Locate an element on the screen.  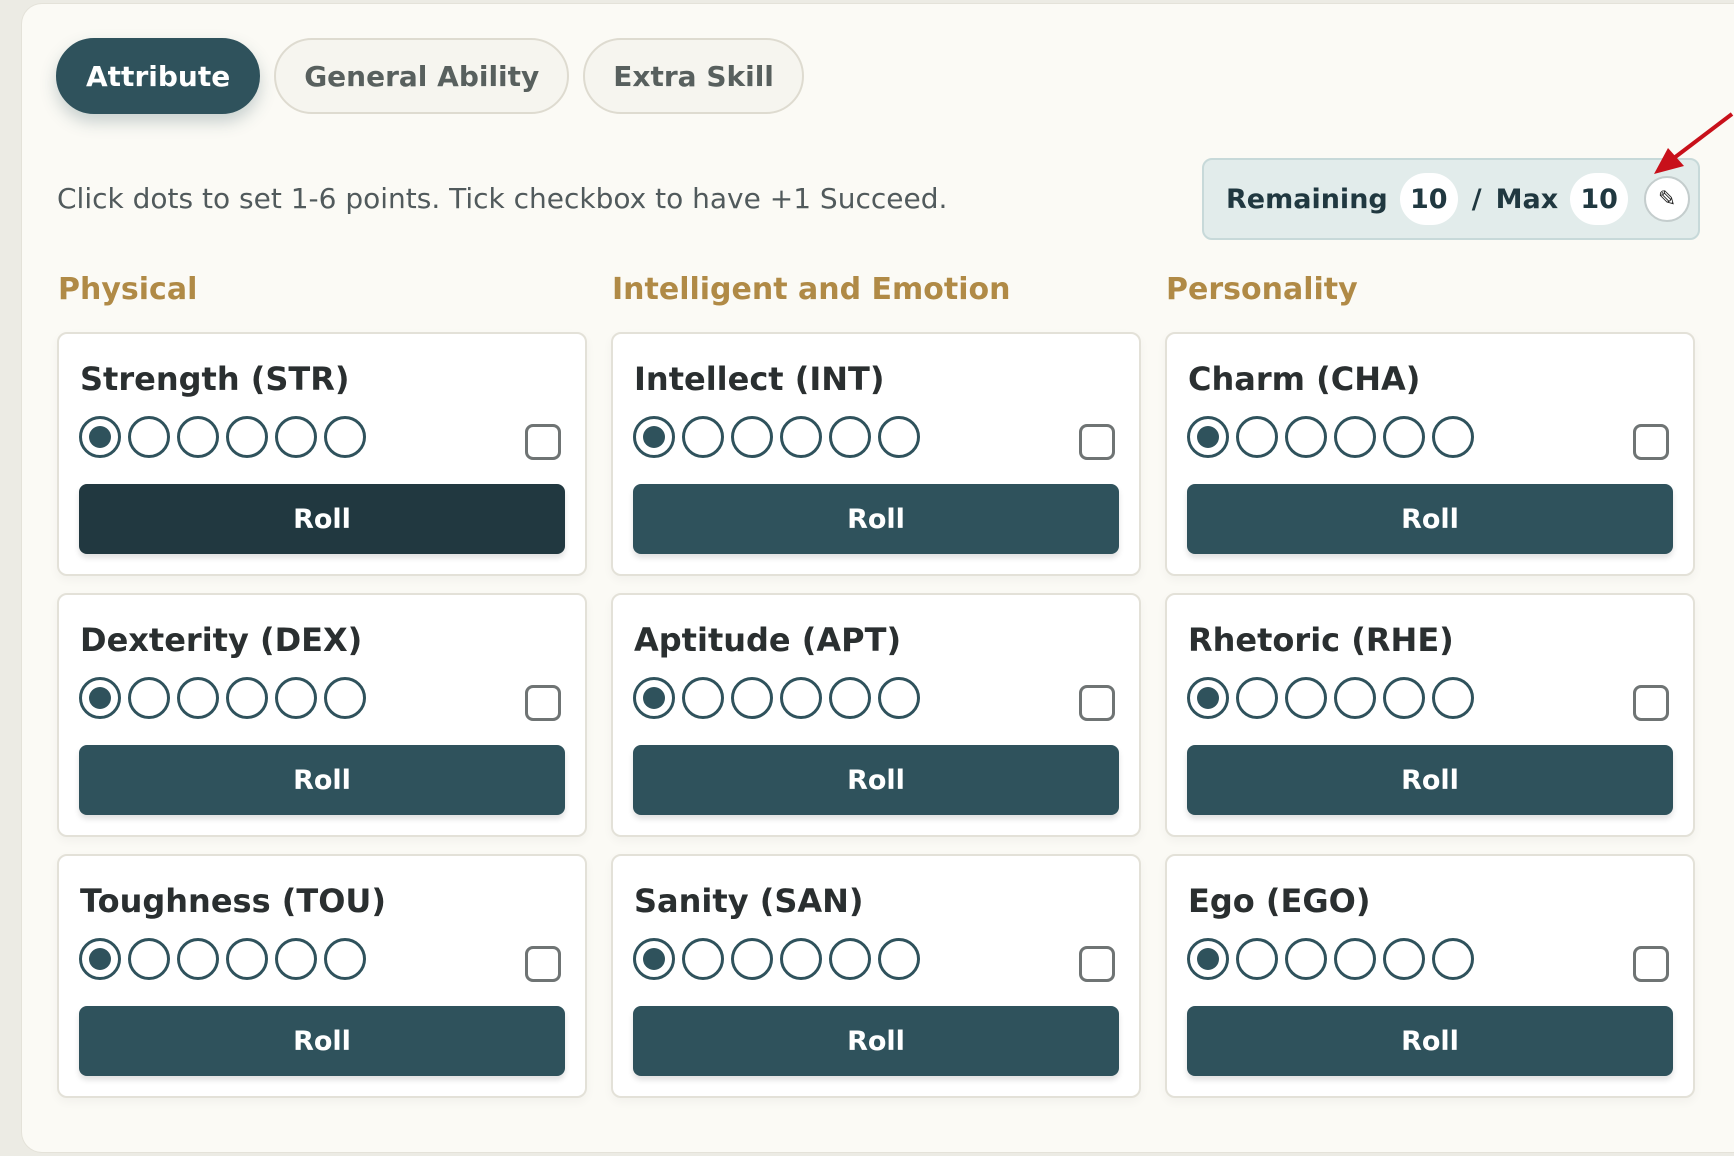
attribute-name: Sanity (SAN) is located at coordinates (749, 901).